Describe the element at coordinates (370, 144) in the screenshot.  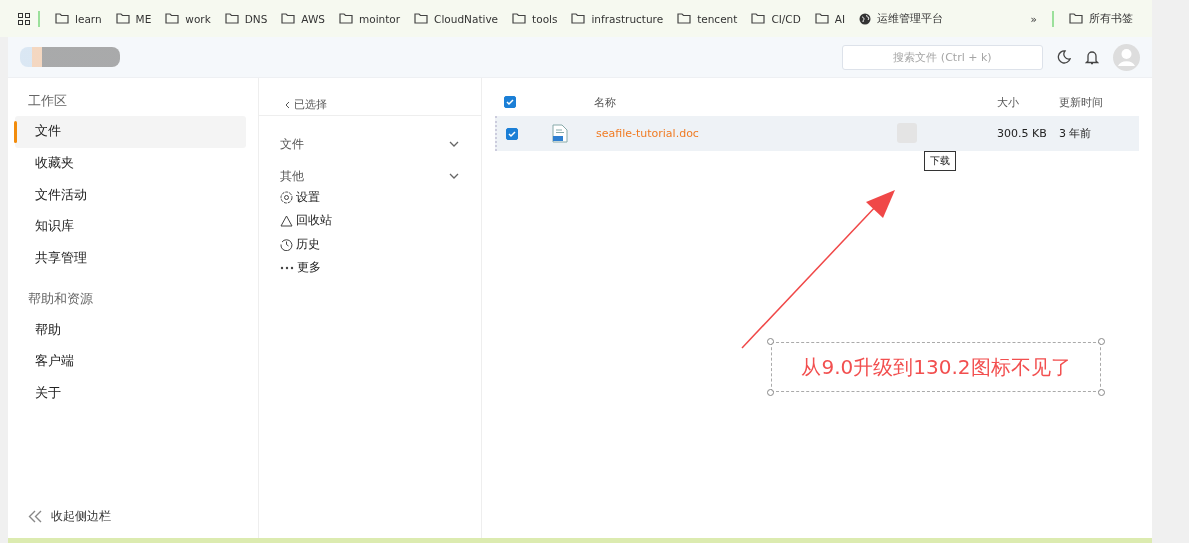
I see `group-header: 文件` at that location.